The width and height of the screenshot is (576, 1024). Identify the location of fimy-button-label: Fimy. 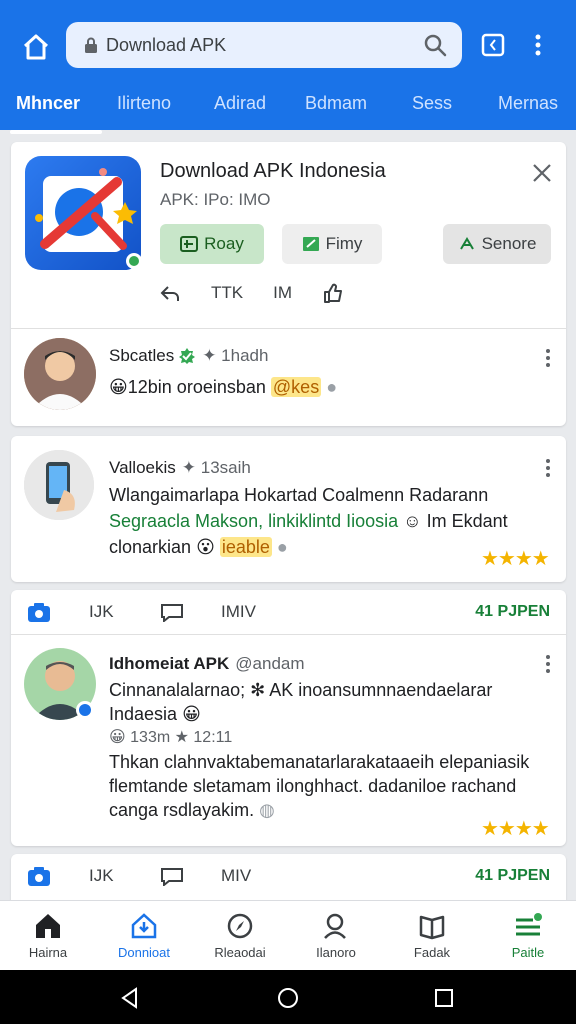
(344, 243).